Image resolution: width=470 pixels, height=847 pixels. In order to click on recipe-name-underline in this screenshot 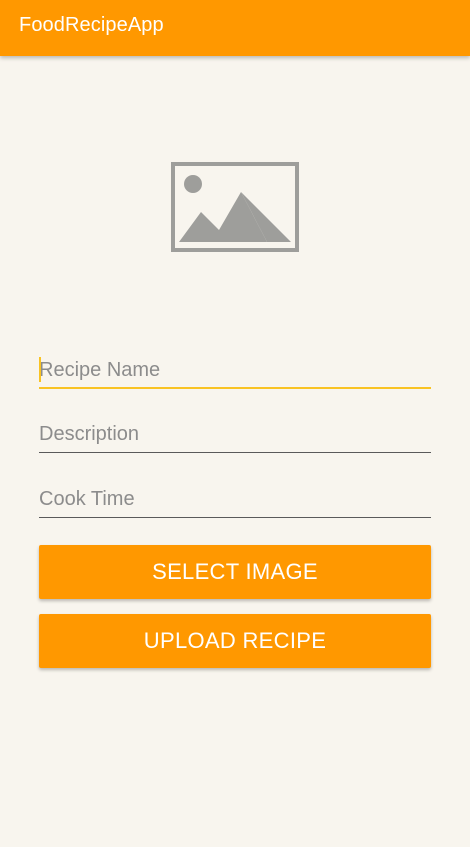, I will do `click(235, 388)`.